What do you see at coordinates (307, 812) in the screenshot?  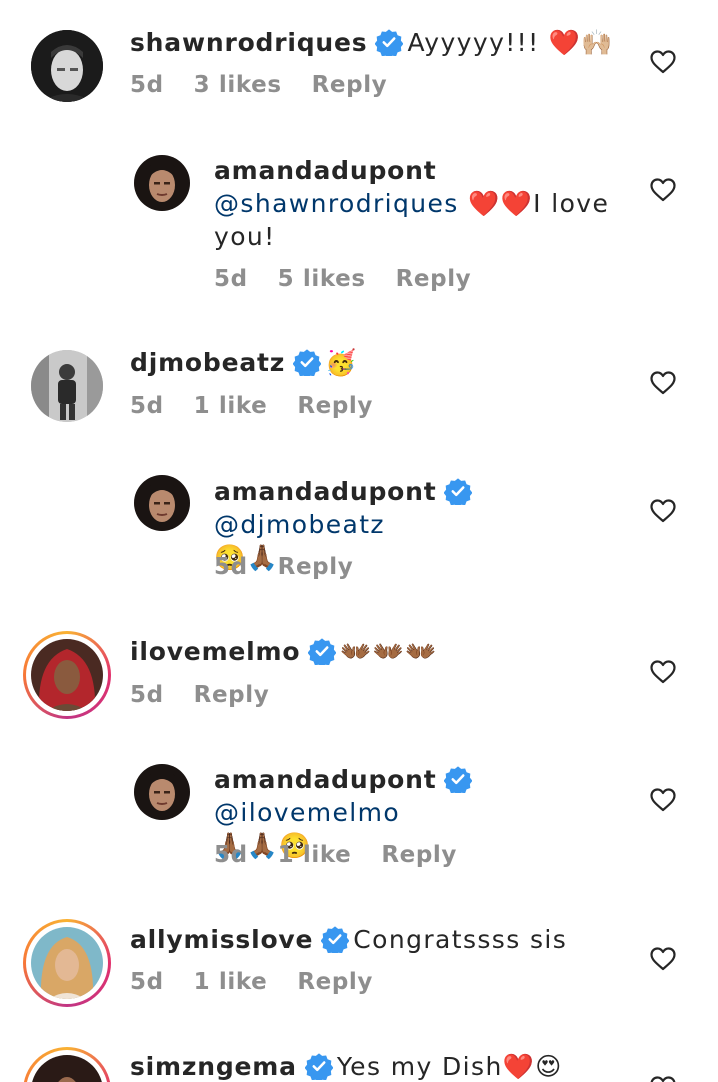 I see `mention-link: @ilovemelmo` at bounding box center [307, 812].